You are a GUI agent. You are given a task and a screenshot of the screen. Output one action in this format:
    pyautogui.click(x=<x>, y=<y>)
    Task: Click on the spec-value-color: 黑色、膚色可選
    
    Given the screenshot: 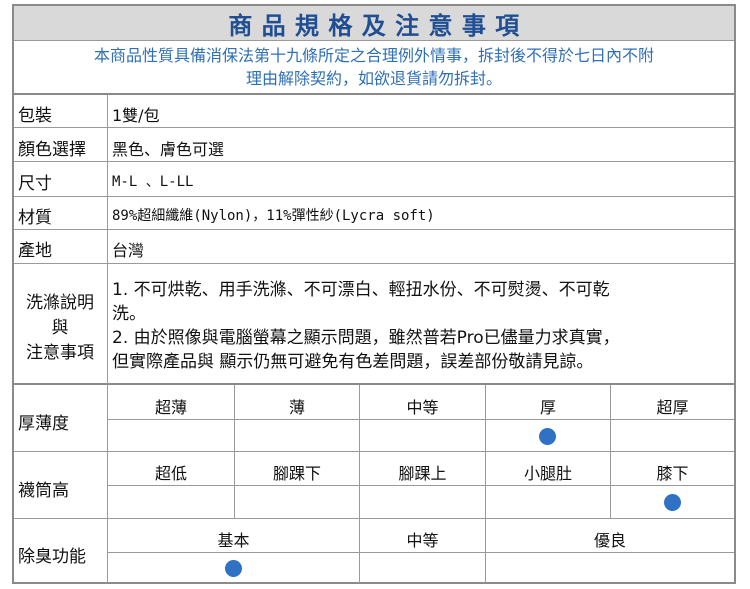 What is the action you would take?
    pyautogui.click(x=168, y=149)
    